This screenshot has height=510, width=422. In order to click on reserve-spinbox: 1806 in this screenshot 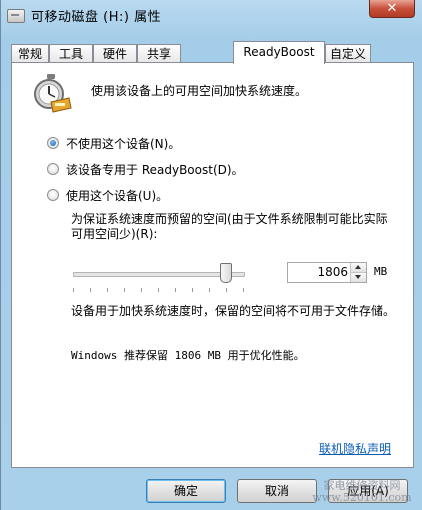, I will do `click(327, 272)`.